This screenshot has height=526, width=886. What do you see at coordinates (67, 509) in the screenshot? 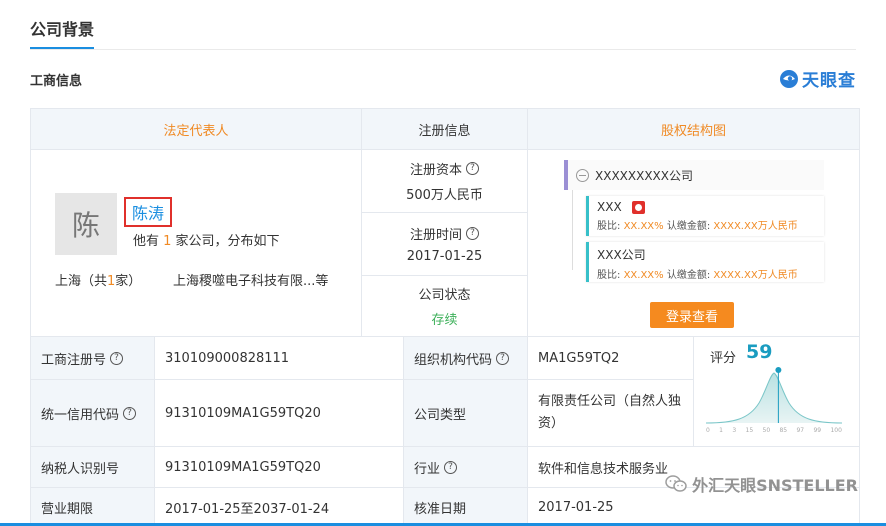
I see `label-text: 营业期限` at bounding box center [67, 509].